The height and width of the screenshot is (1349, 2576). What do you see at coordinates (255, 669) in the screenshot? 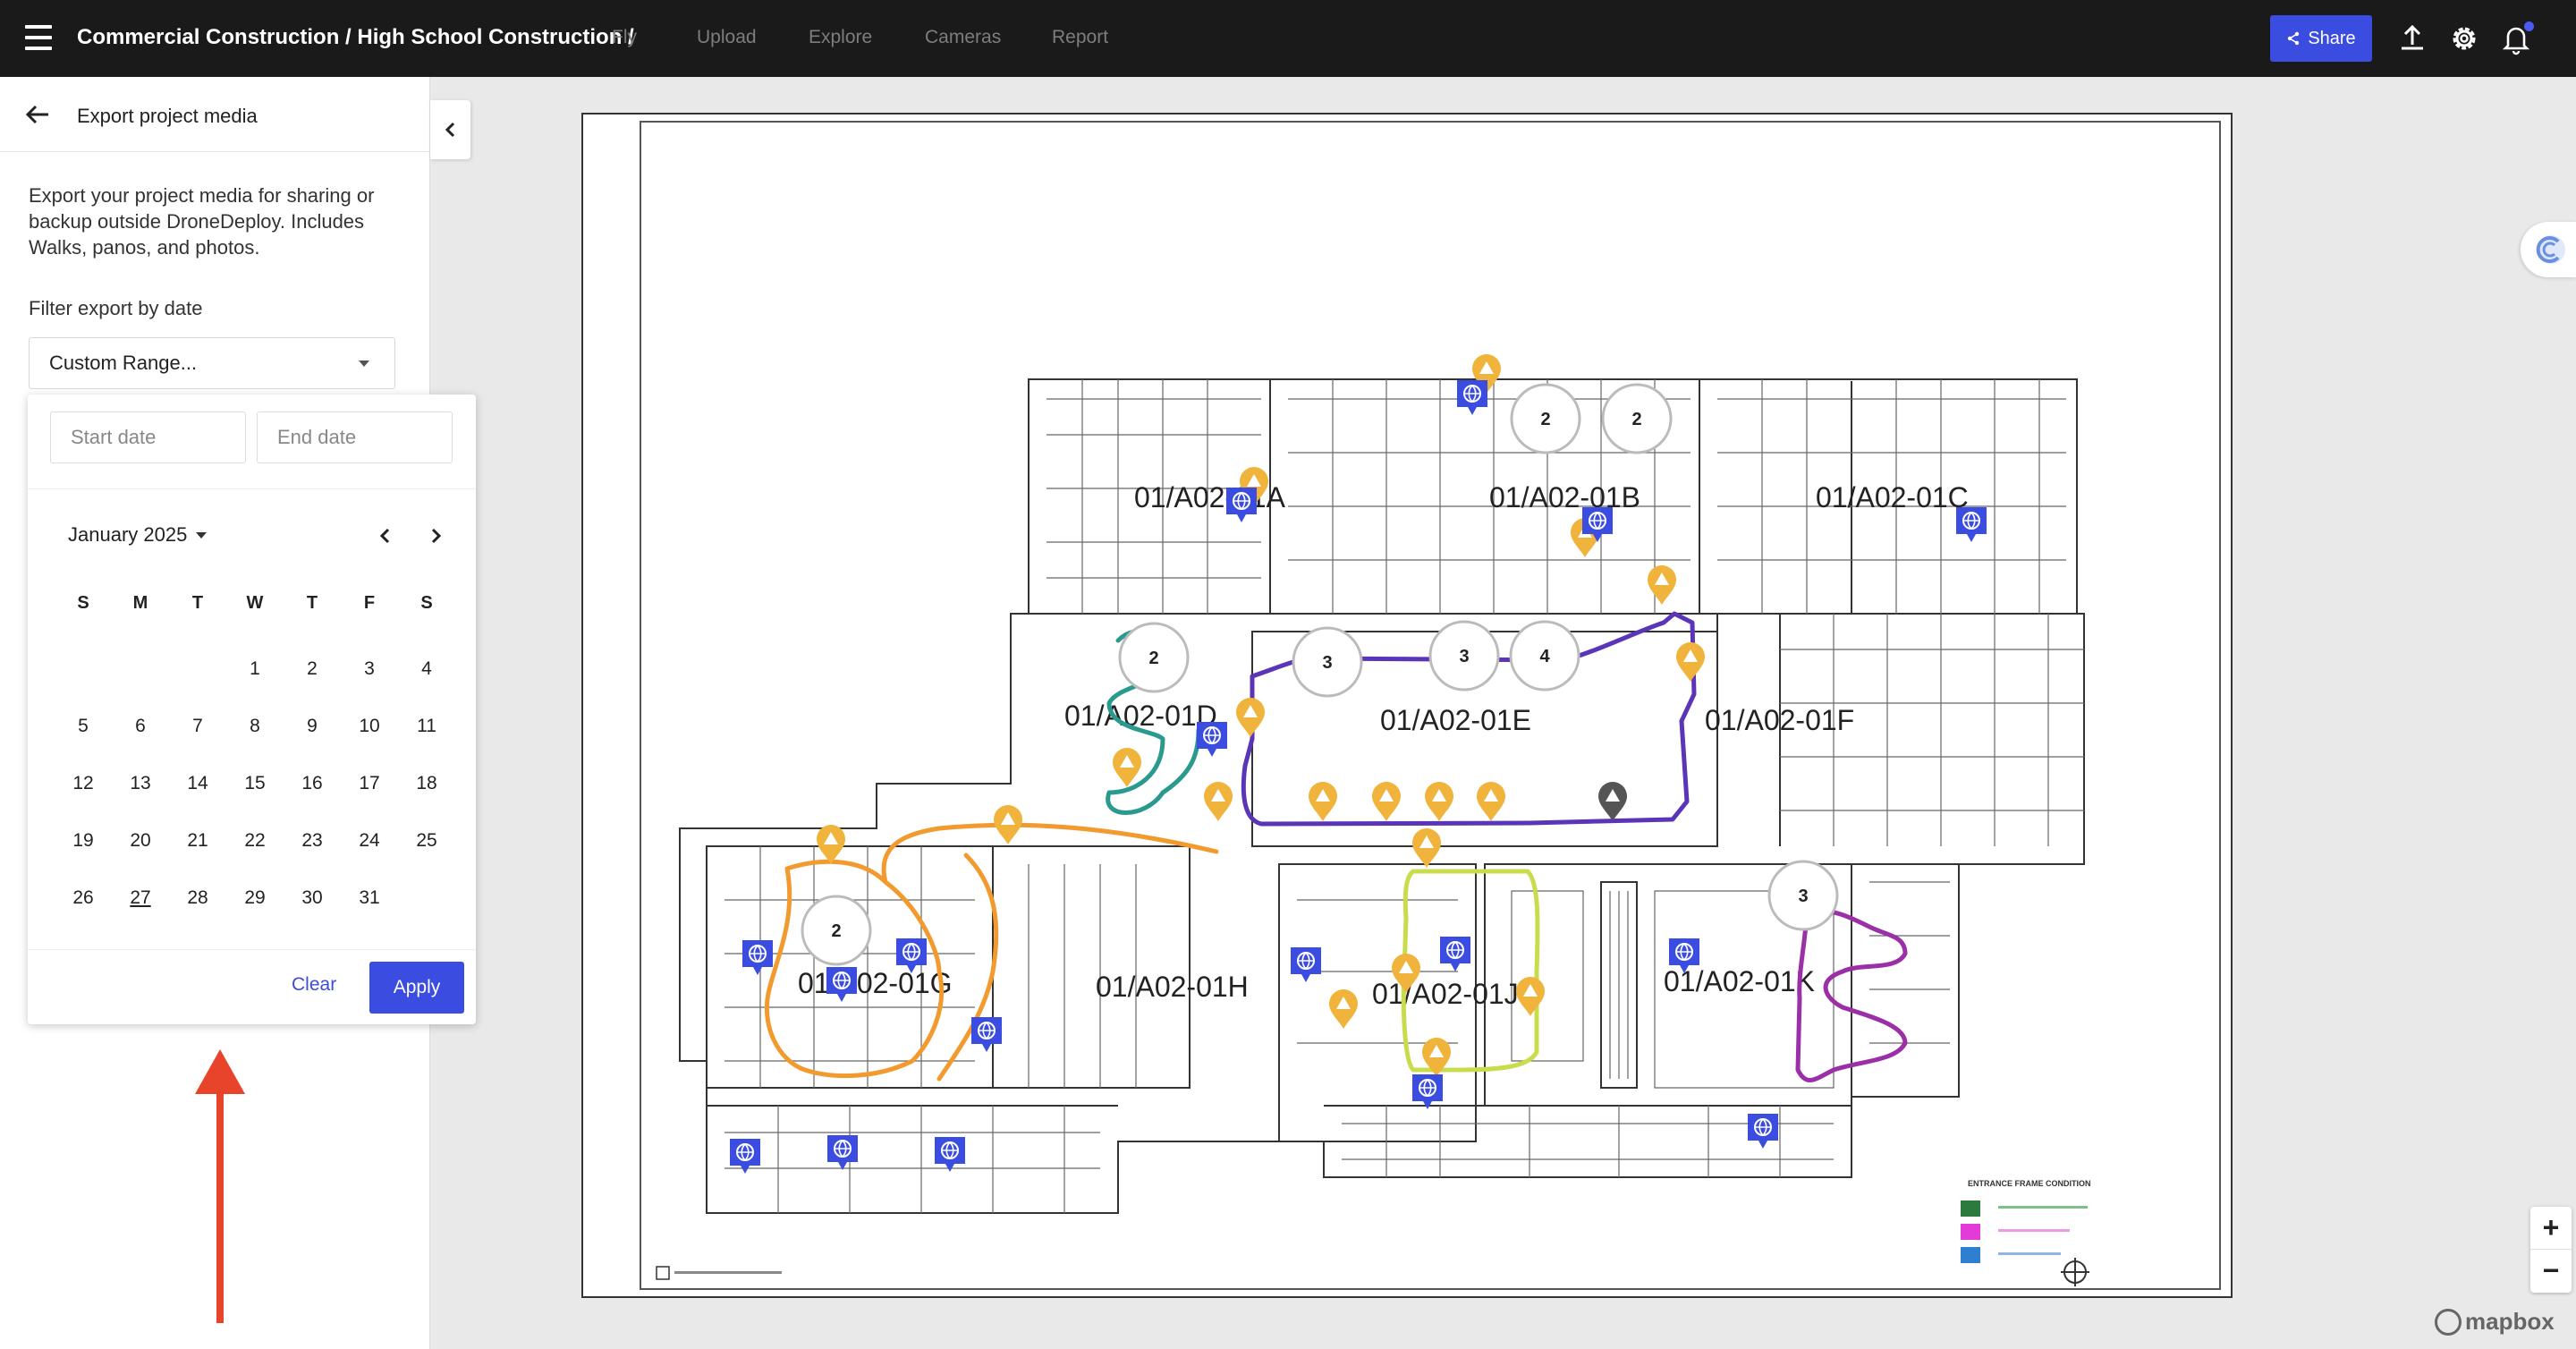
I see `calendar-day: 1` at bounding box center [255, 669].